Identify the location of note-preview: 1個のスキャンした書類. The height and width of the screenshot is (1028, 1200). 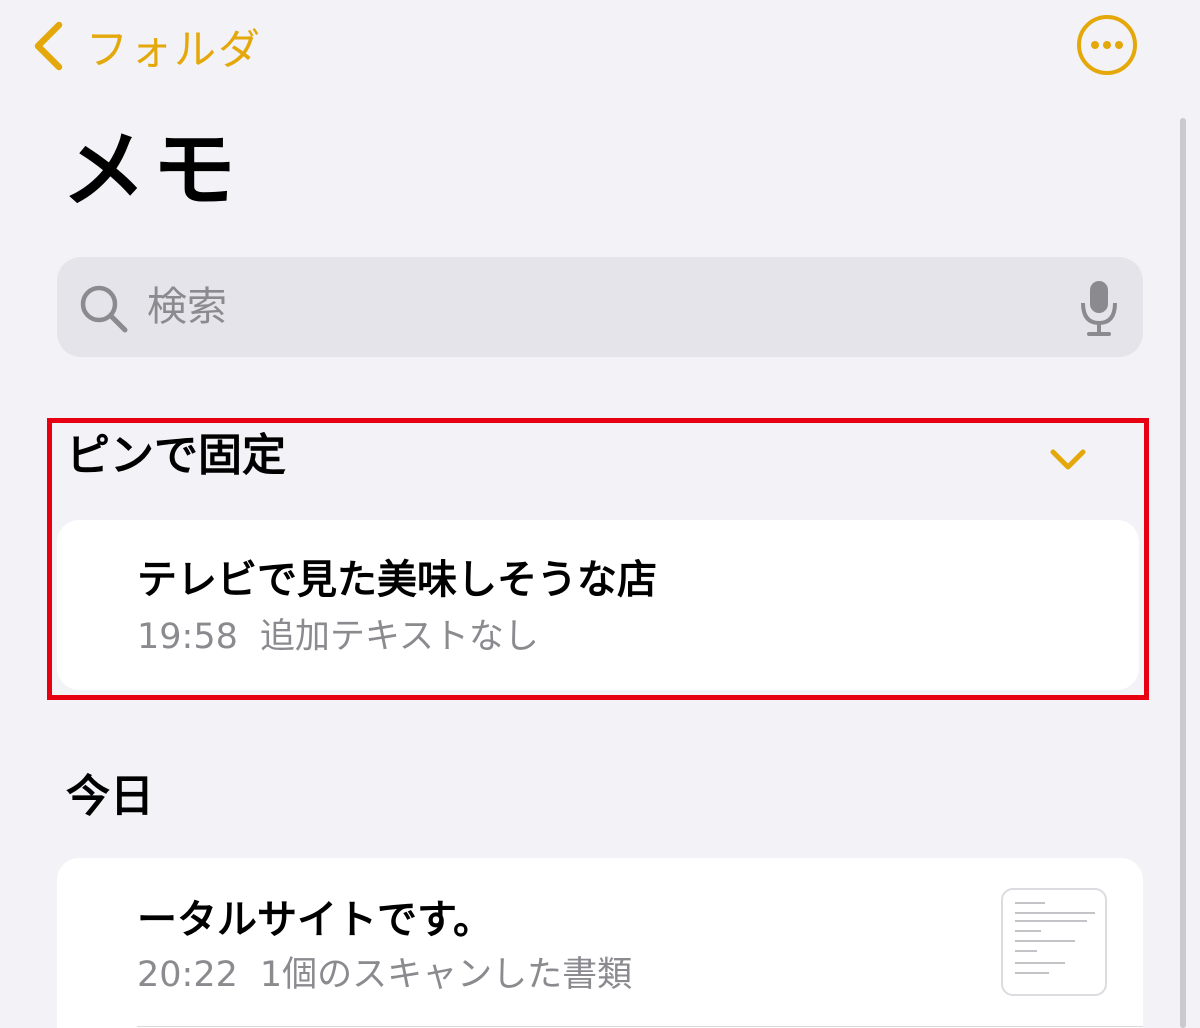
(446, 975).